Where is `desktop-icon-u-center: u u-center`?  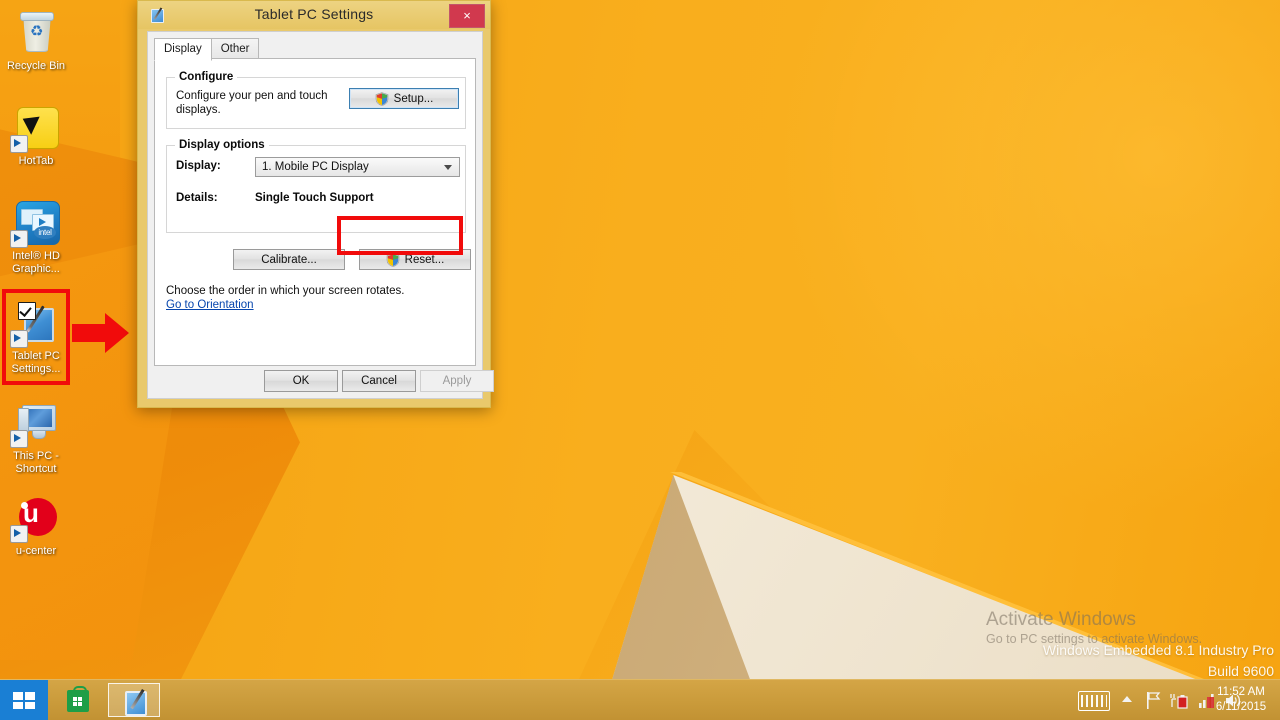 desktop-icon-u-center: u u-center is located at coordinates (36, 525).